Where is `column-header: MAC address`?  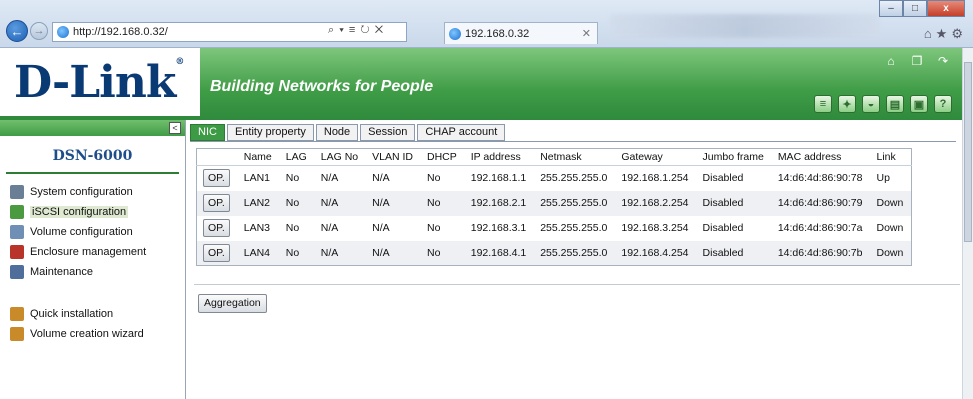
column-header: MAC address is located at coordinates (821, 157).